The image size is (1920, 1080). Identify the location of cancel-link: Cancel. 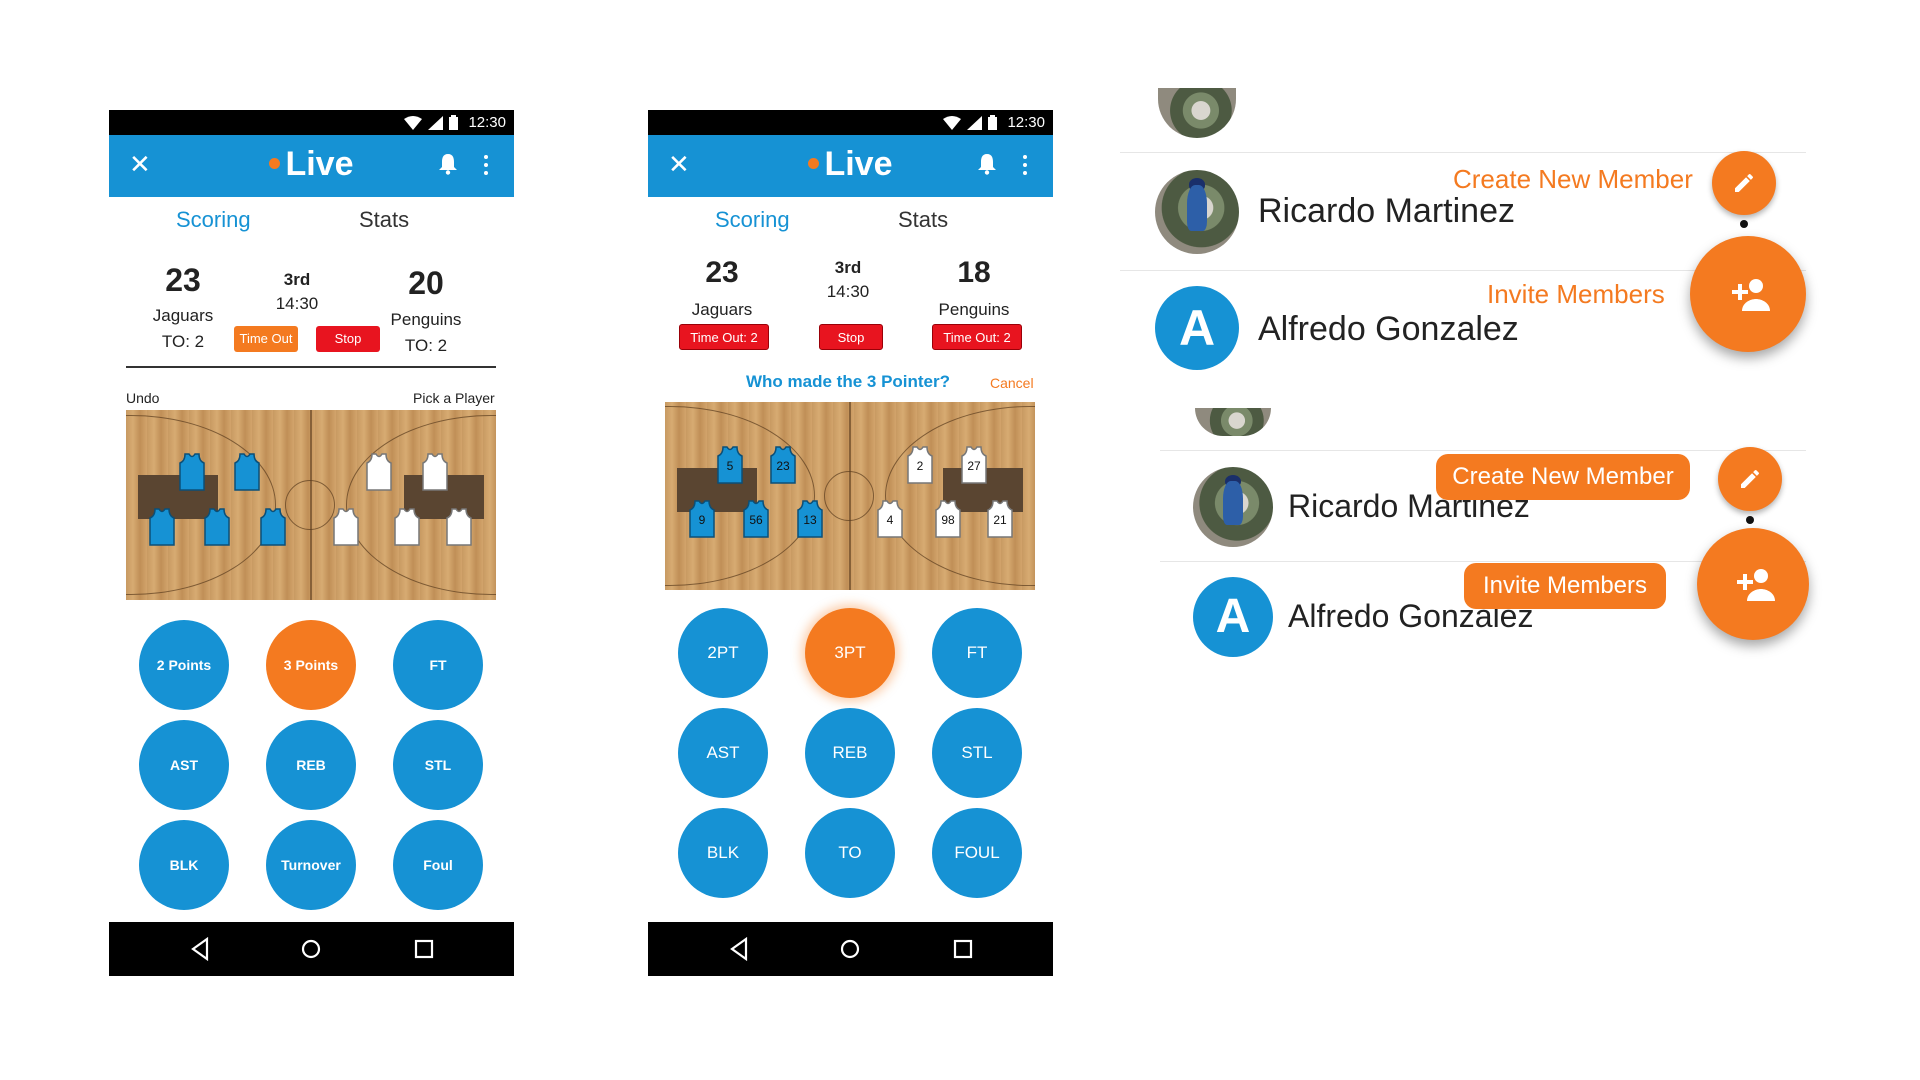
(1012, 383).